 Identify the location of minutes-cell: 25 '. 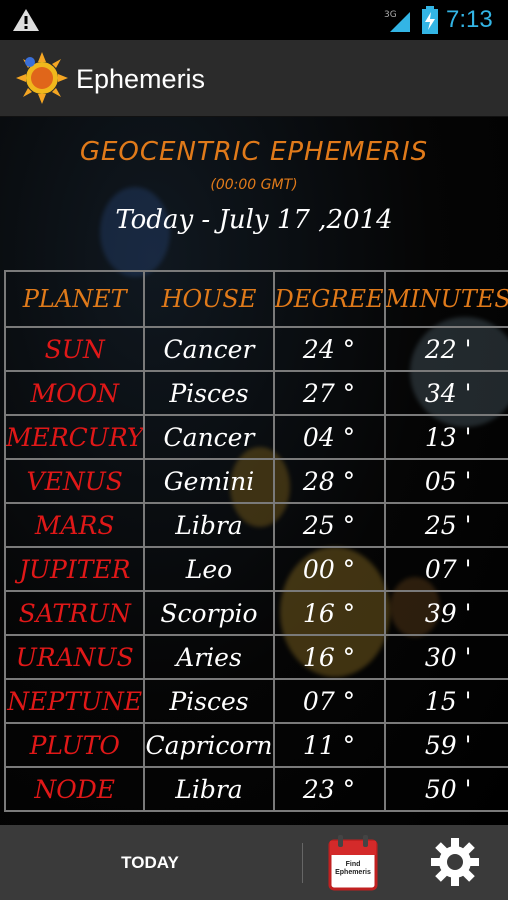
(445, 525).